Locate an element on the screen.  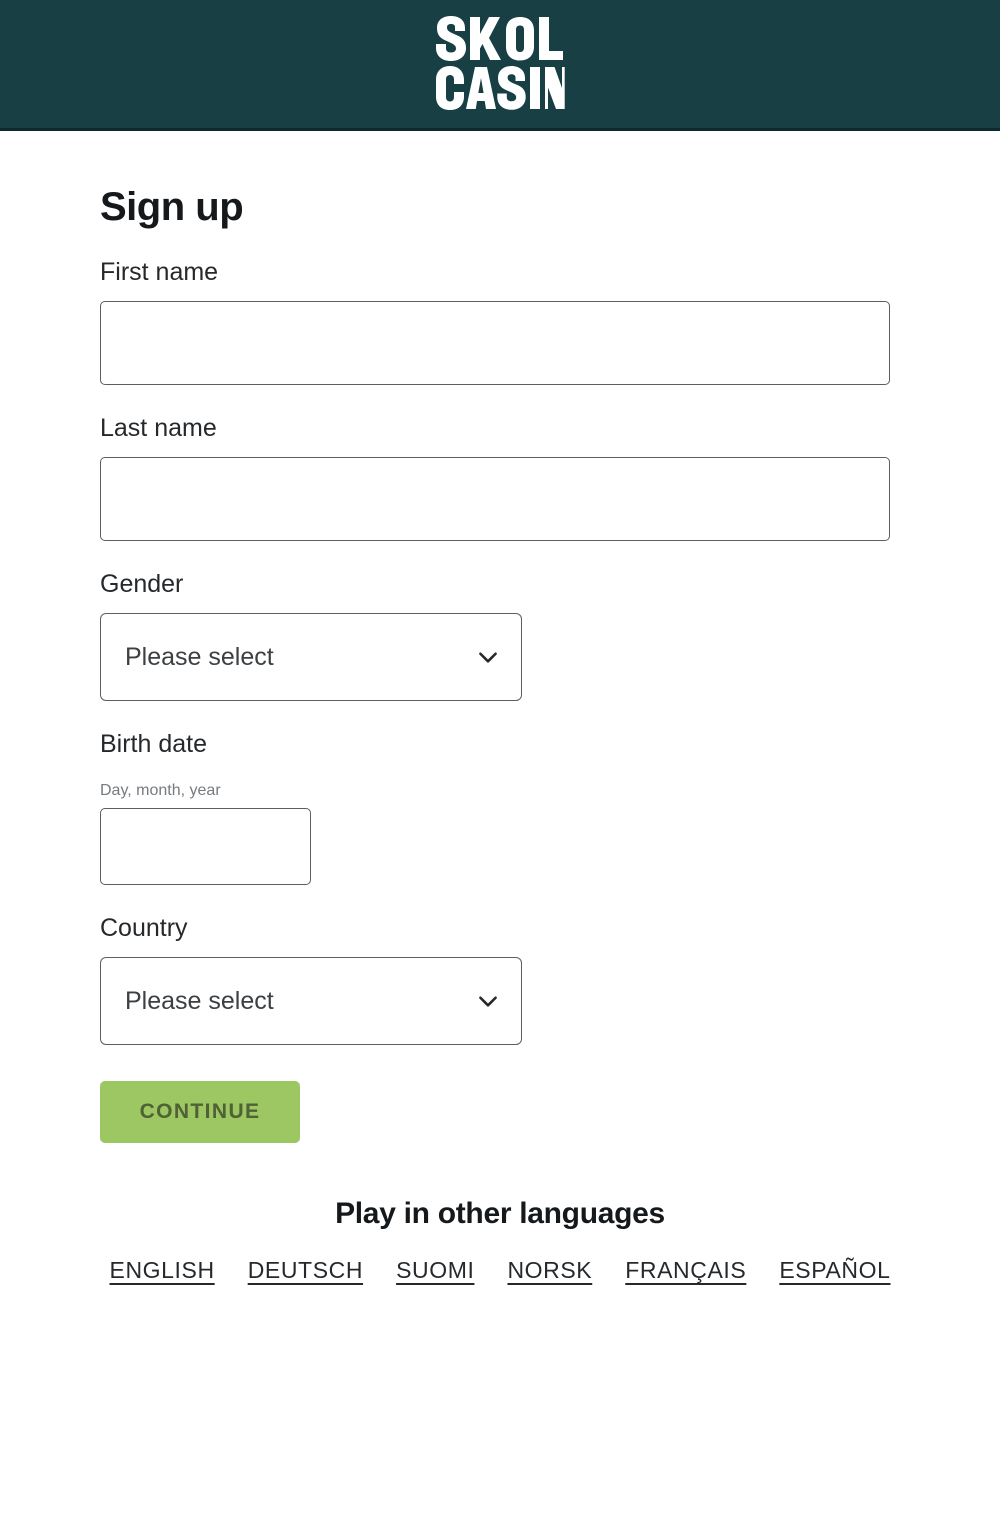
country-select: Please select is located at coordinates (311, 1001).